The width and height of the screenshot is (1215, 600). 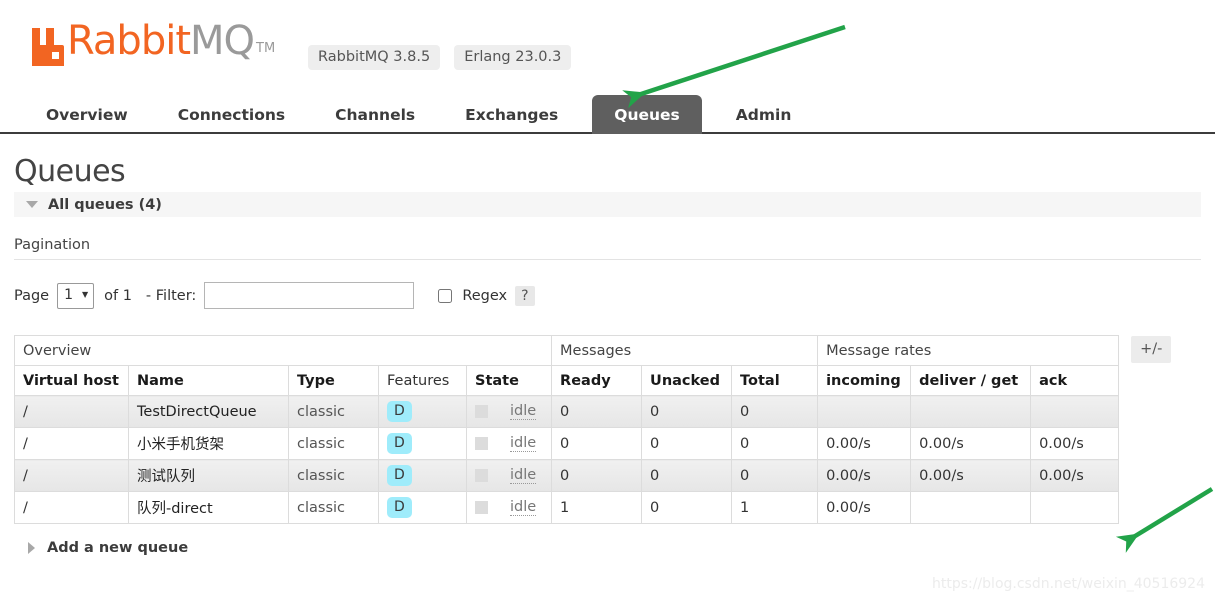 I want to click on logo-trademark: TM, so click(x=266, y=48).